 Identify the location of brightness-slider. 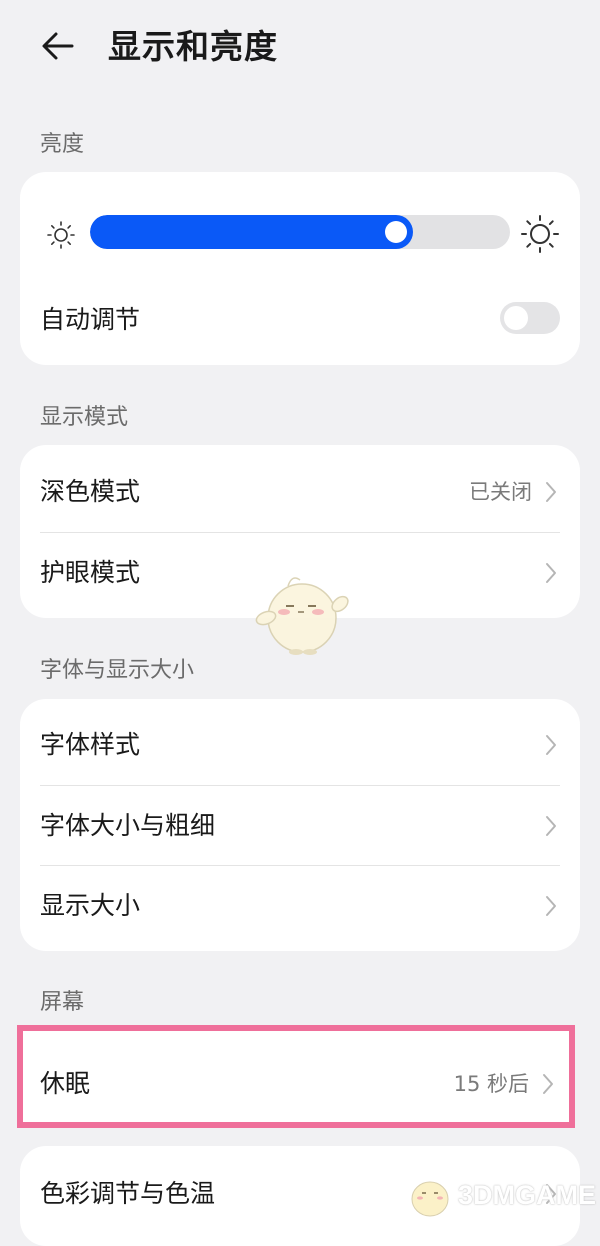
(300, 232).